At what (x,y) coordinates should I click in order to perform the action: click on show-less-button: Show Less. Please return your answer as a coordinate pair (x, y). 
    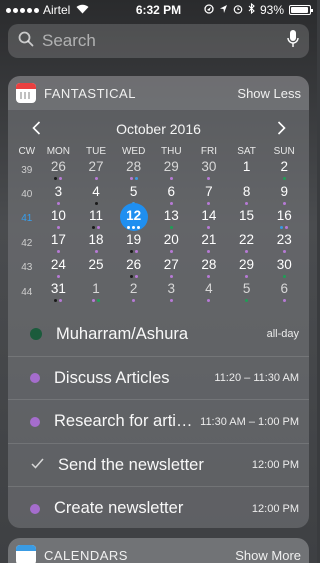
    Looking at the image, I should click on (269, 93).